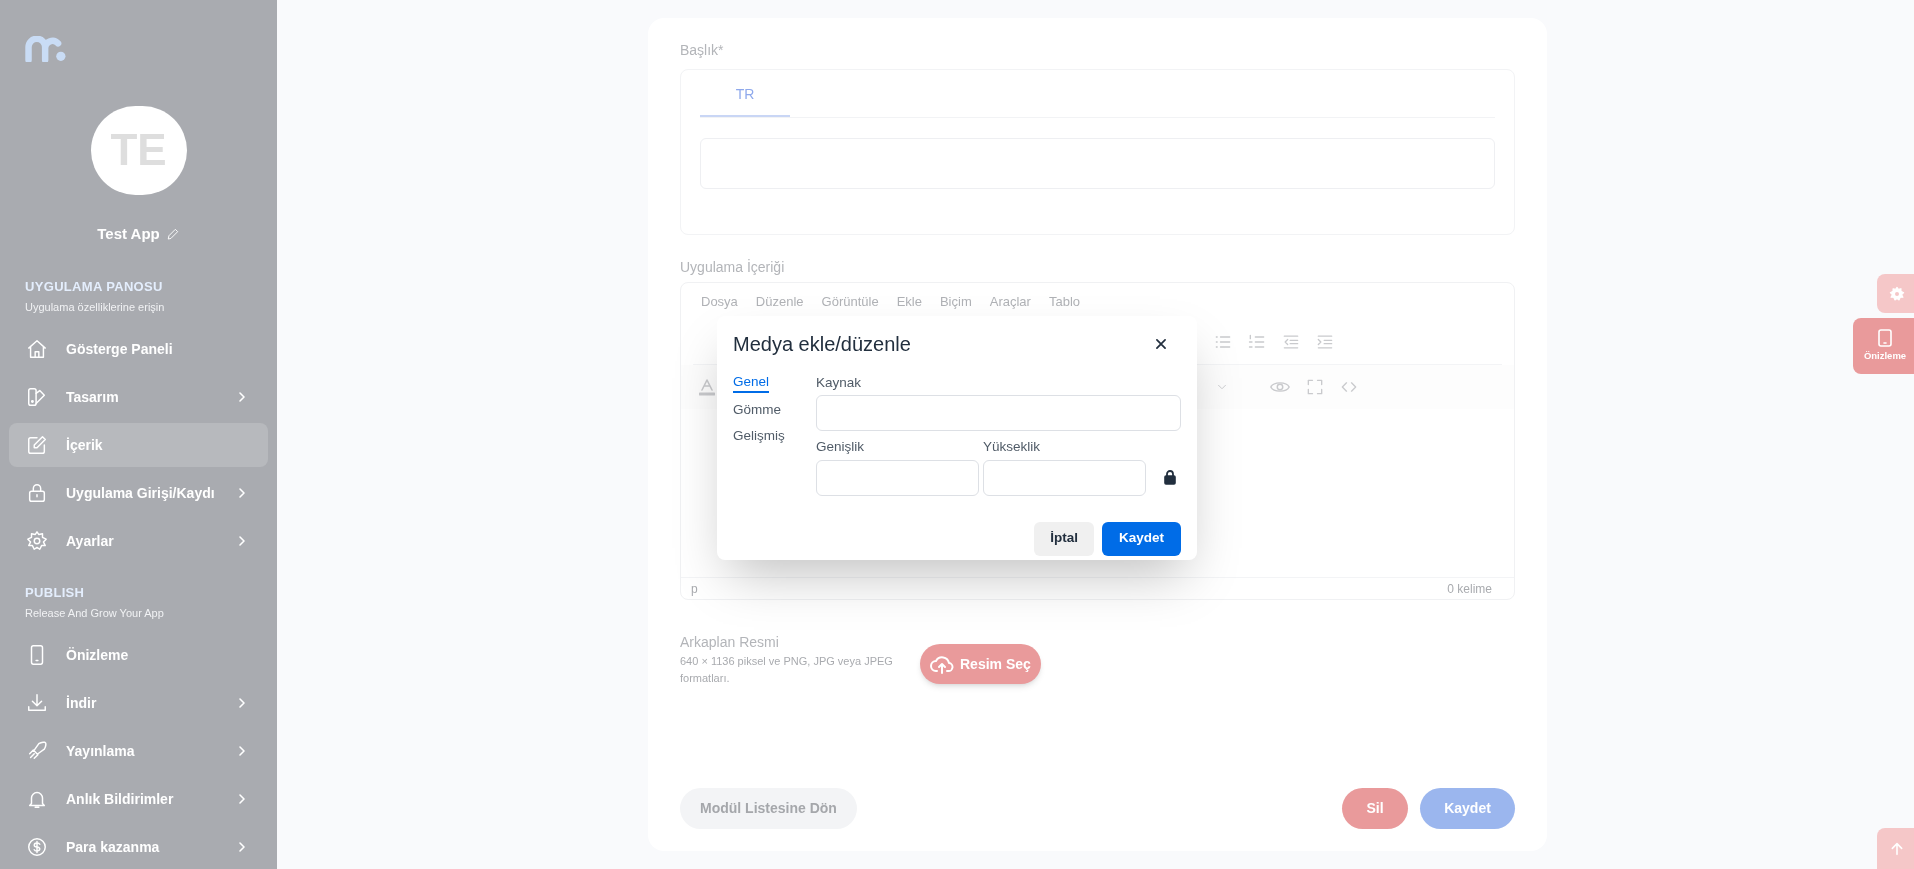 The height and width of the screenshot is (869, 1914). Describe the element at coordinates (138, 349) in the screenshot. I see `sidebar-item: Gösterge Paneli` at that location.